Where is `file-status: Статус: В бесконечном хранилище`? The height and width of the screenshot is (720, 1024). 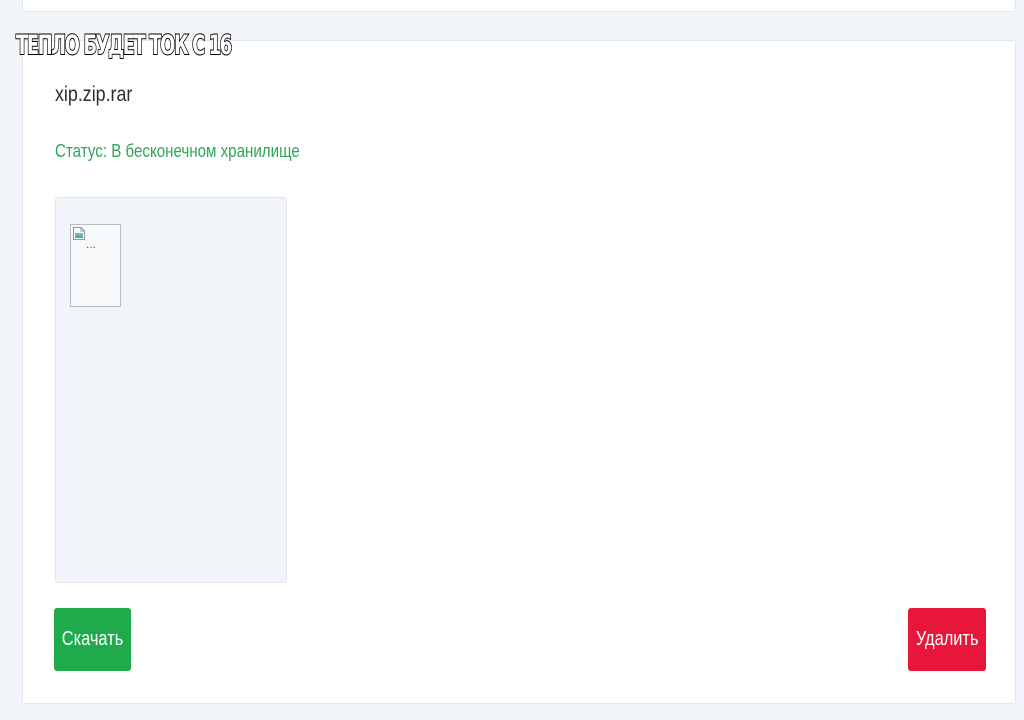 file-status: Статус: В бесконечном хранилище is located at coordinates (177, 151).